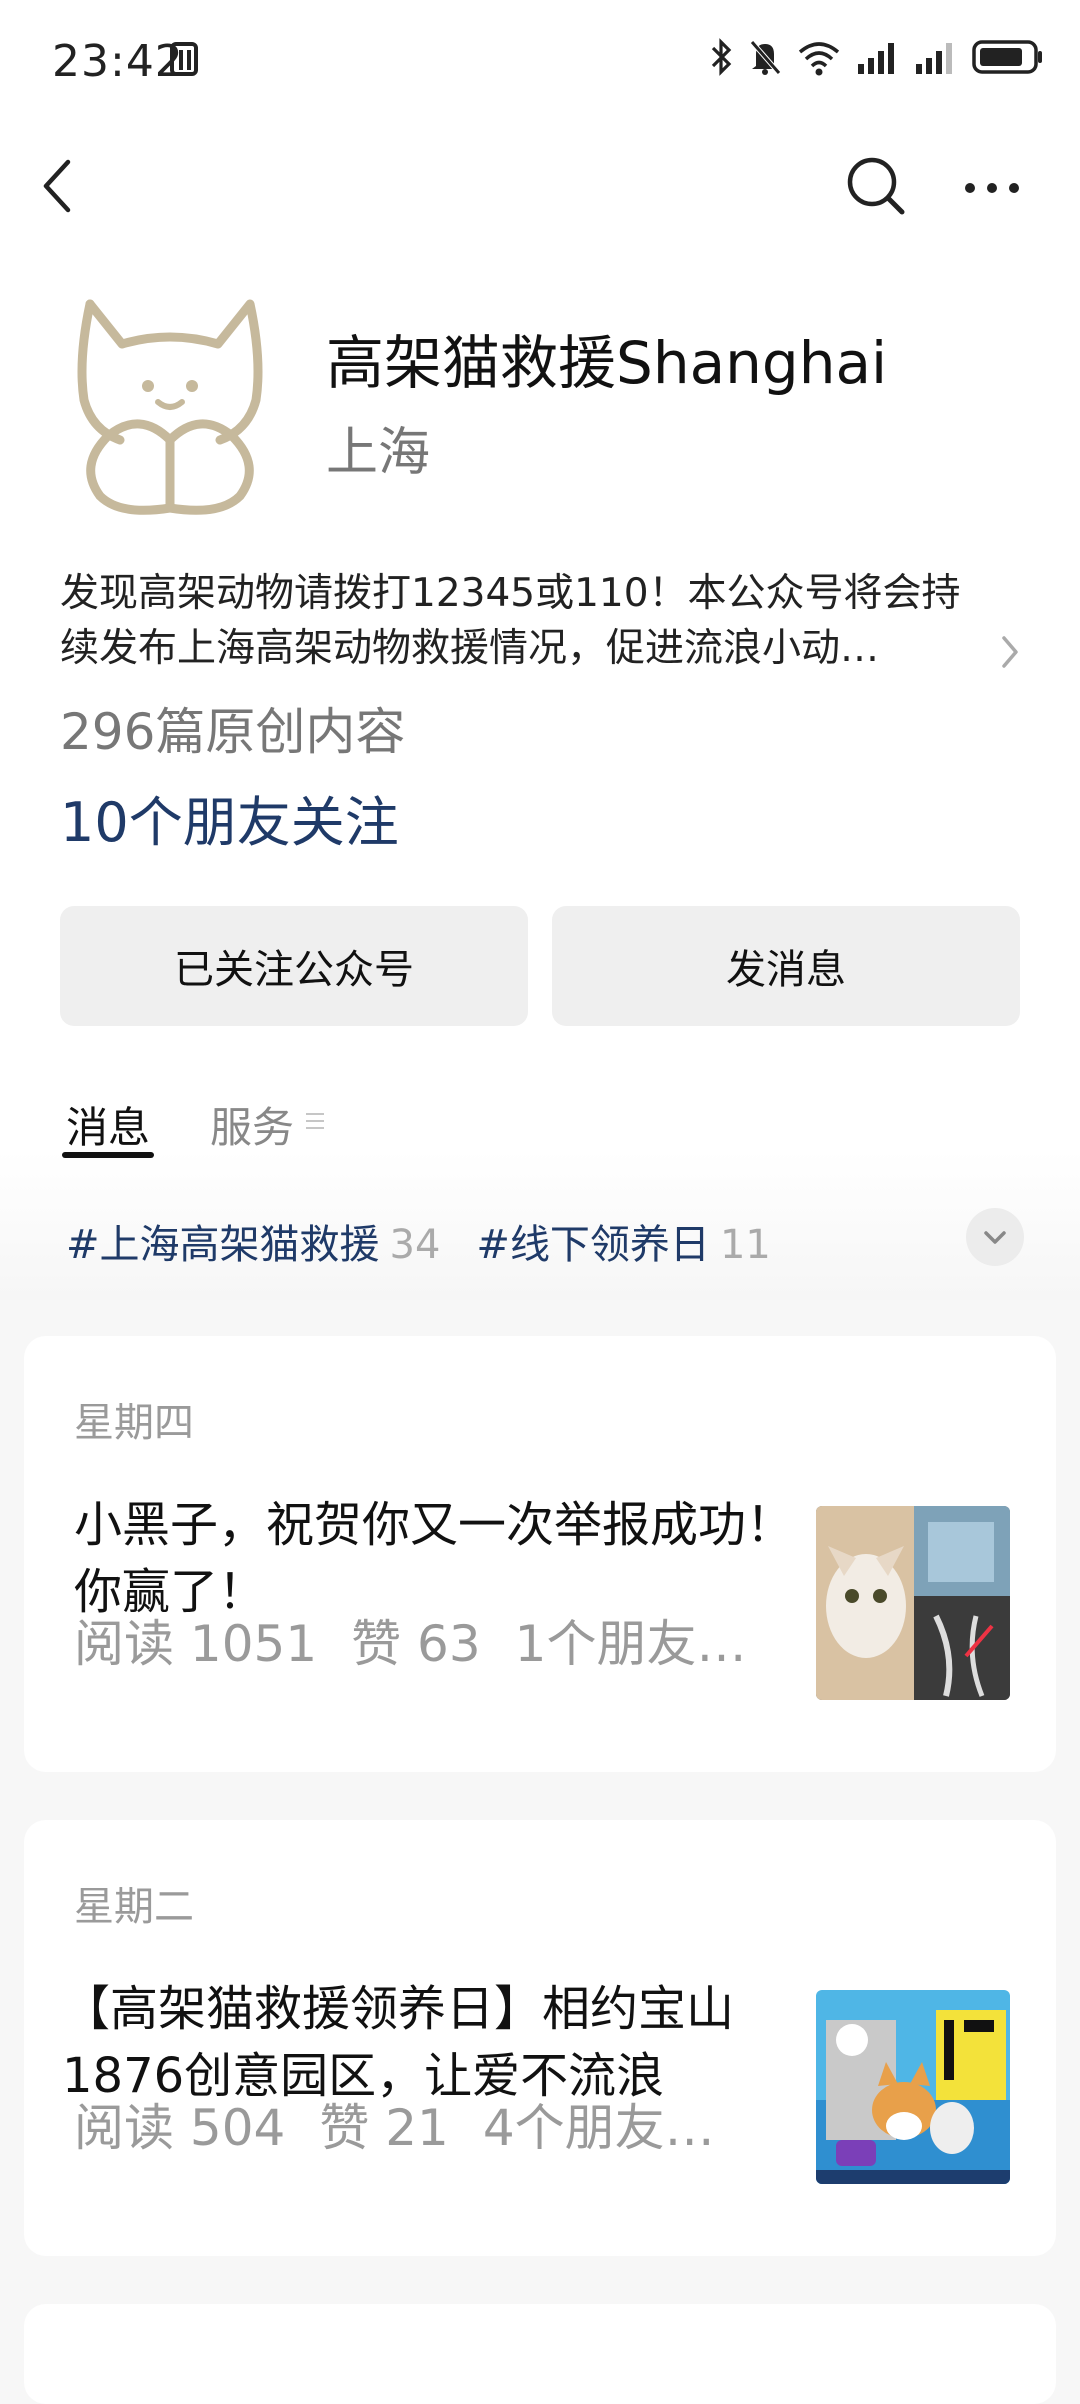 The image size is (1080, 2404). I want to click on more-icon, so click(992, 186).